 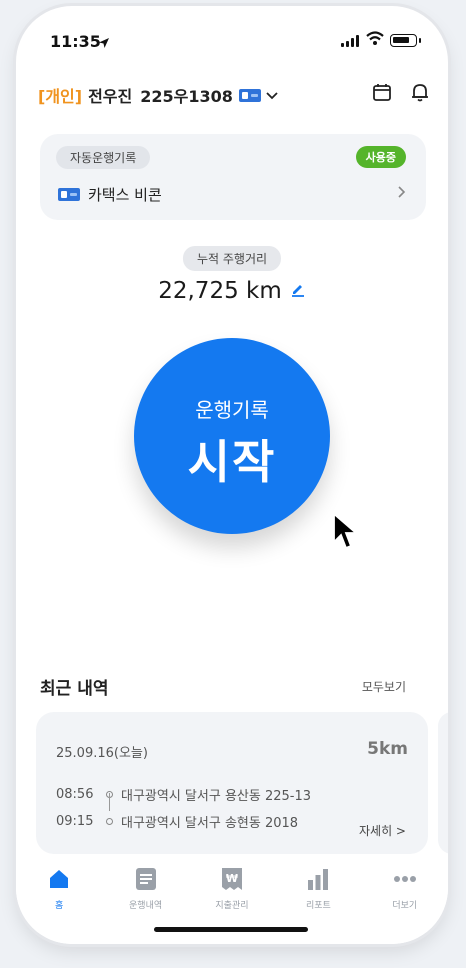 What do you see at coordinates (216, 796) in the screenshot?
I see `trip-start-address: 대구광역시 달서구 용산동 225-13` at bounding box center [216, 796].